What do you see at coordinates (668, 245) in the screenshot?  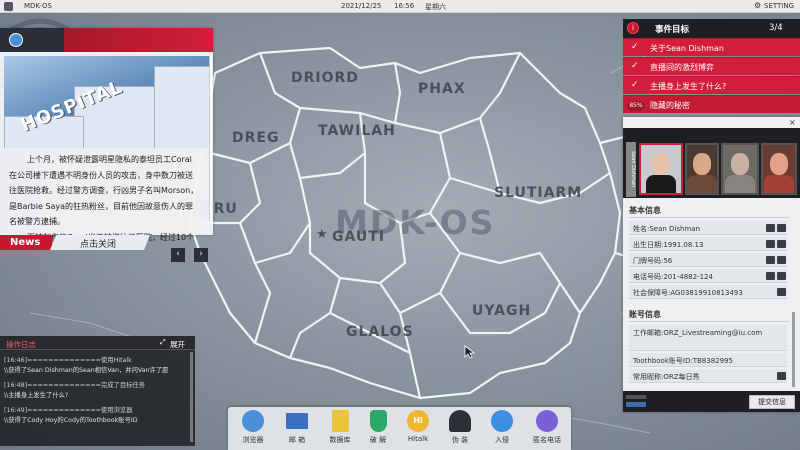 I see `field-birthdate: 出生日期:1991.08.13` at bounding box center [668, 245].